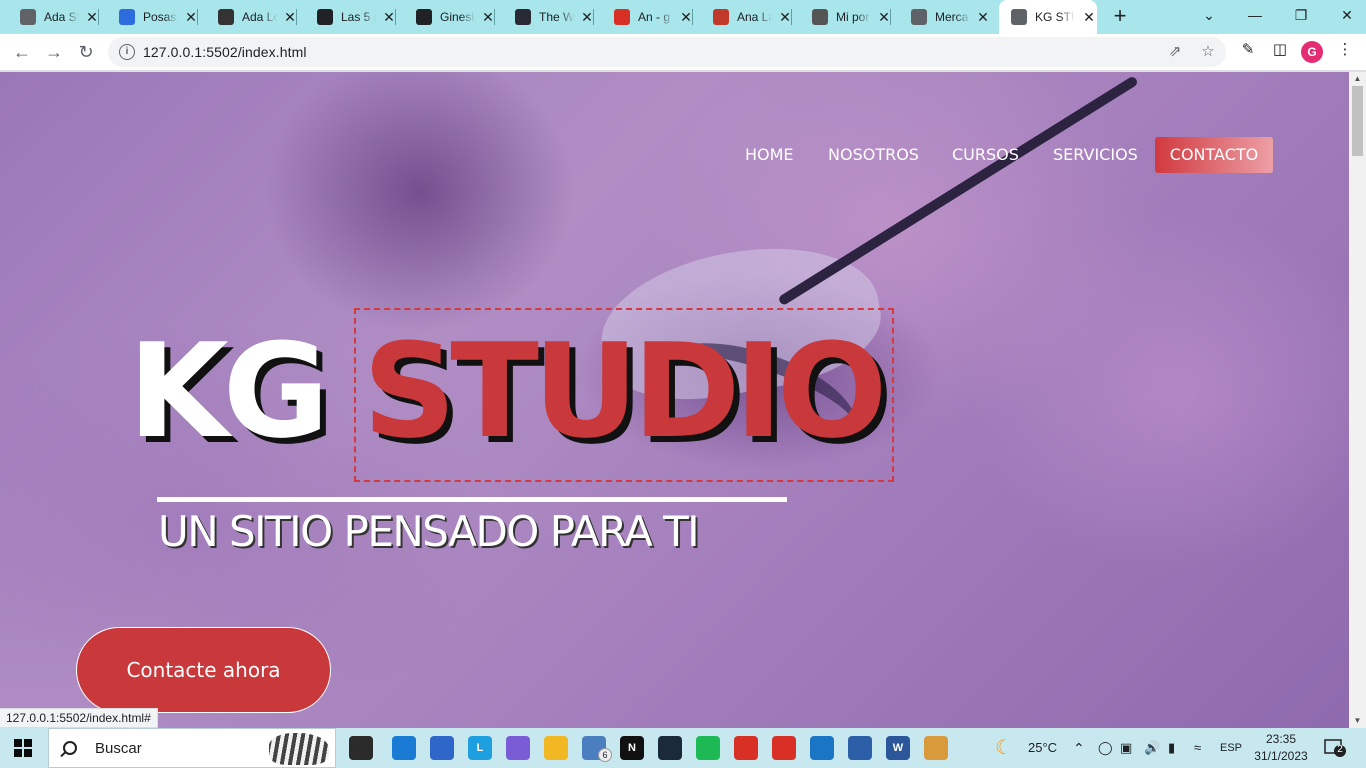  What do you see at coordinates (49, 17) in the screenshot?
I see `browser-tab: Ada St ✕` at bounding box center [49, 17].